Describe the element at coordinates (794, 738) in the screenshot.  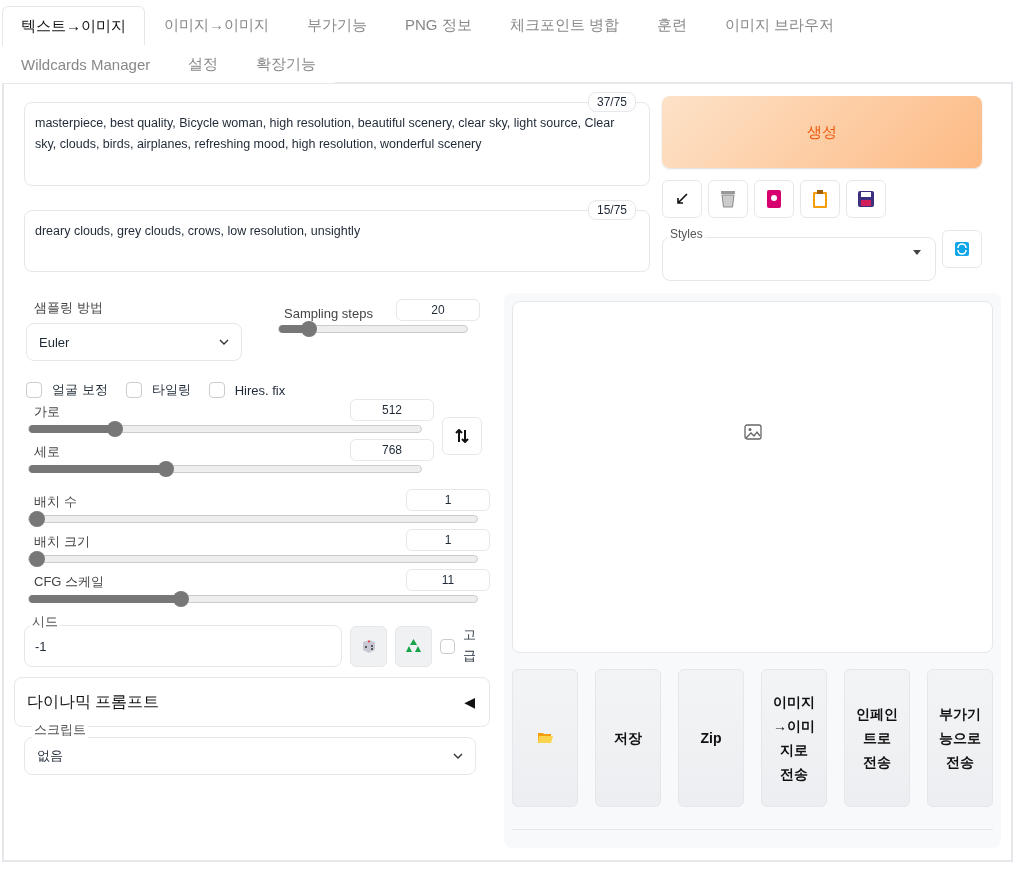
I see `output-button: 이미지→이미지로 전송` at that location.